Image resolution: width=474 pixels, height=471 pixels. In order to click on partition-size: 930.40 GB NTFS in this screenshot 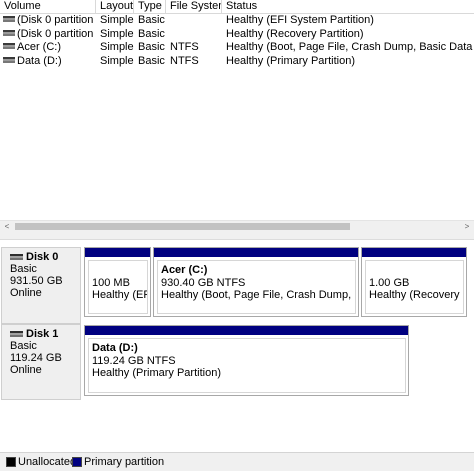, I will do `click(203, 282)`.